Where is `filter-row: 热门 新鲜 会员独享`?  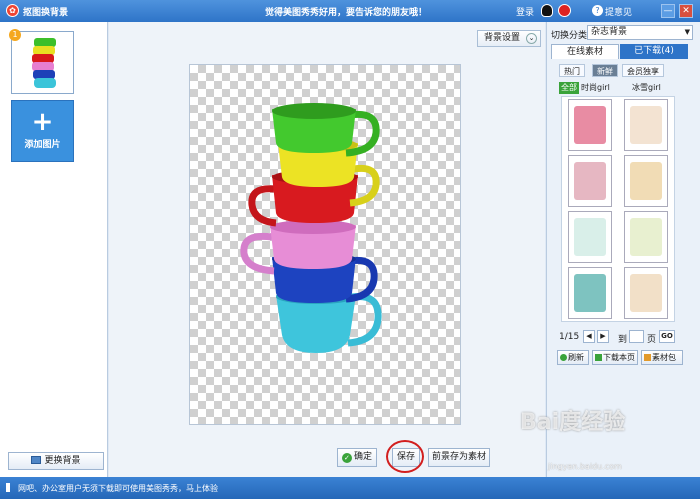 filter-row: 热门 新鲜 会员独享 is located at coordinates (624, 70).